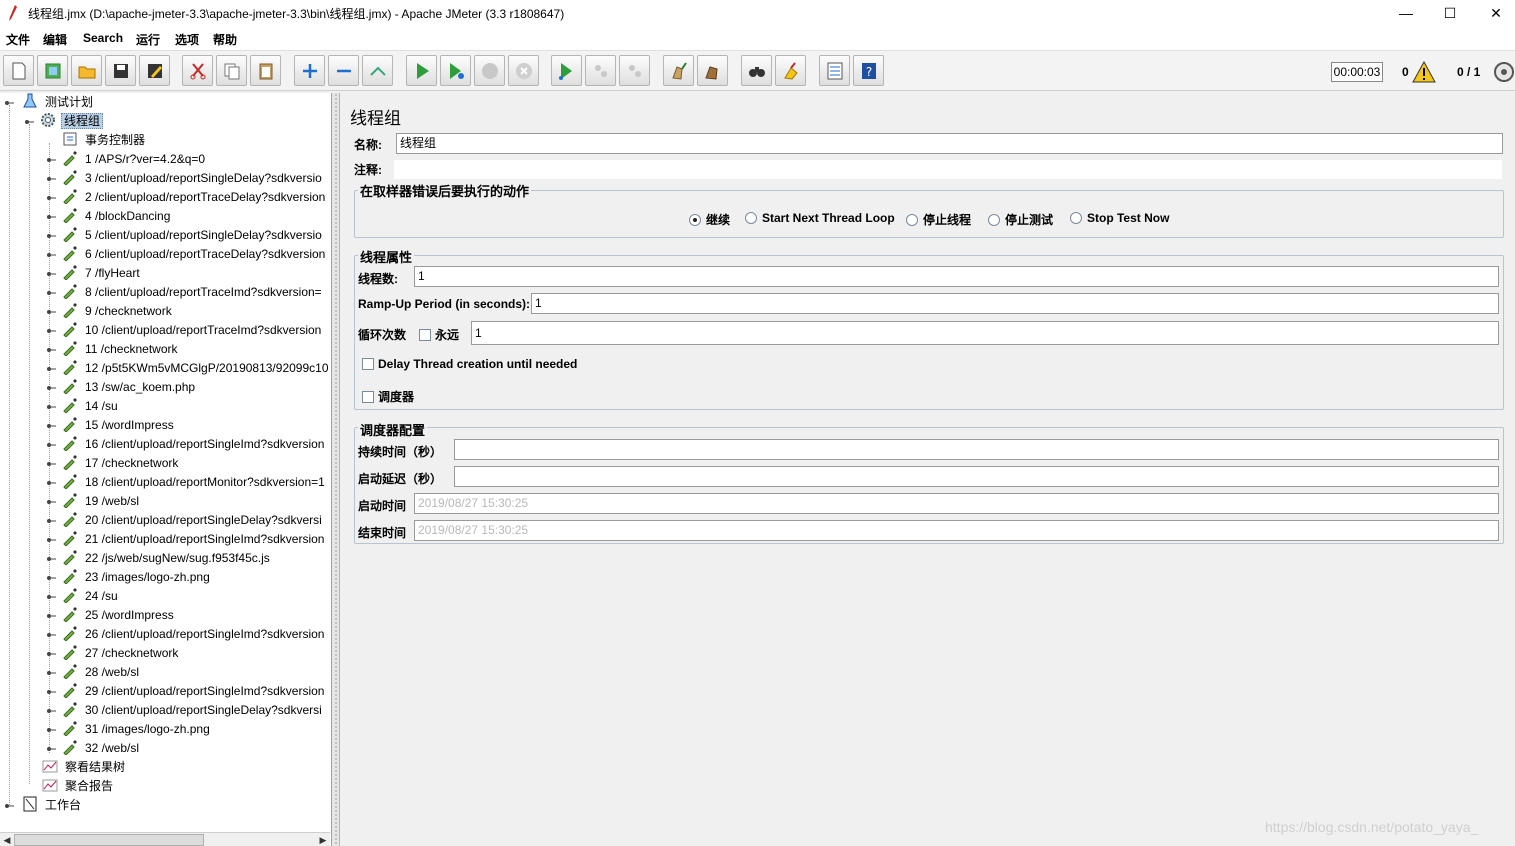 The width and height of the screenshot is (1515, 846). I want to click on scroll-right-arrow-icon: ▶, so click(323, 839).